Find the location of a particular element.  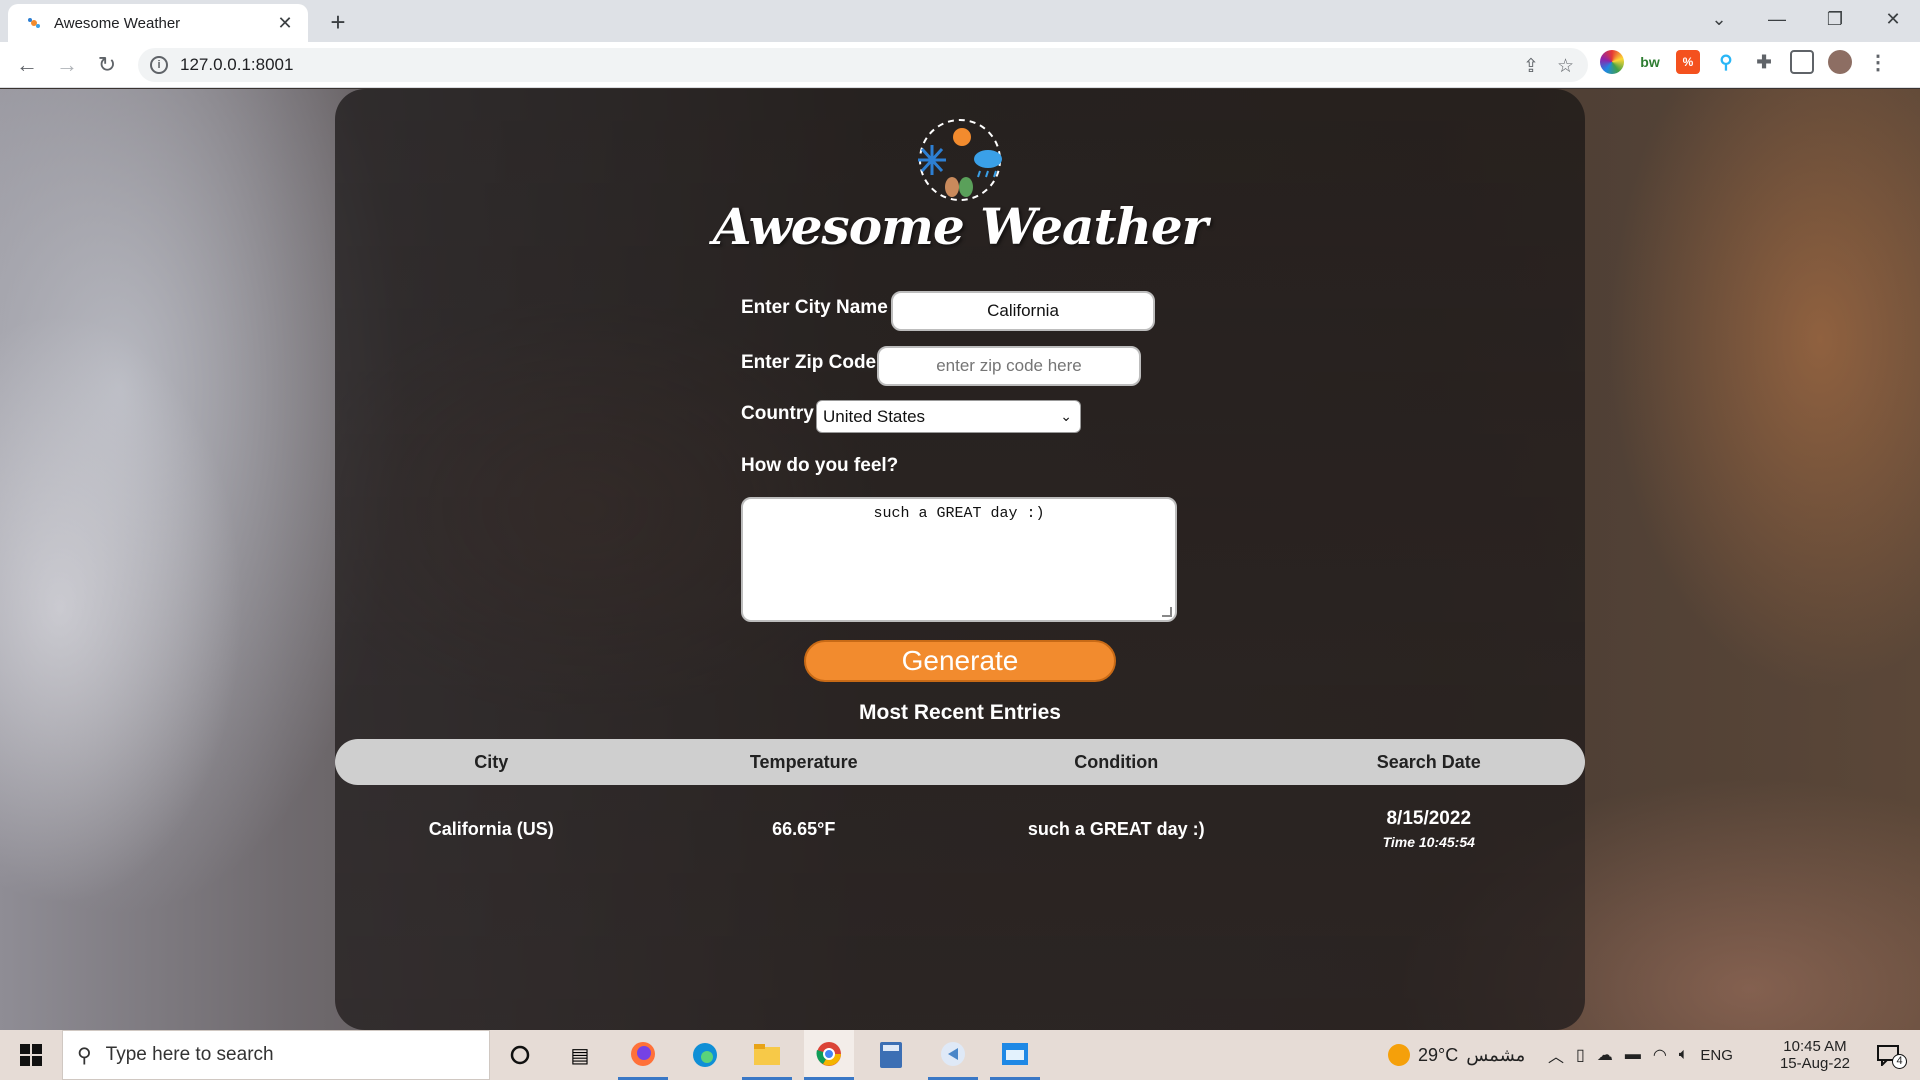

cell-search-date: 8/15/2022 Time 10:45:54 is located at coordinates (1429, 829).